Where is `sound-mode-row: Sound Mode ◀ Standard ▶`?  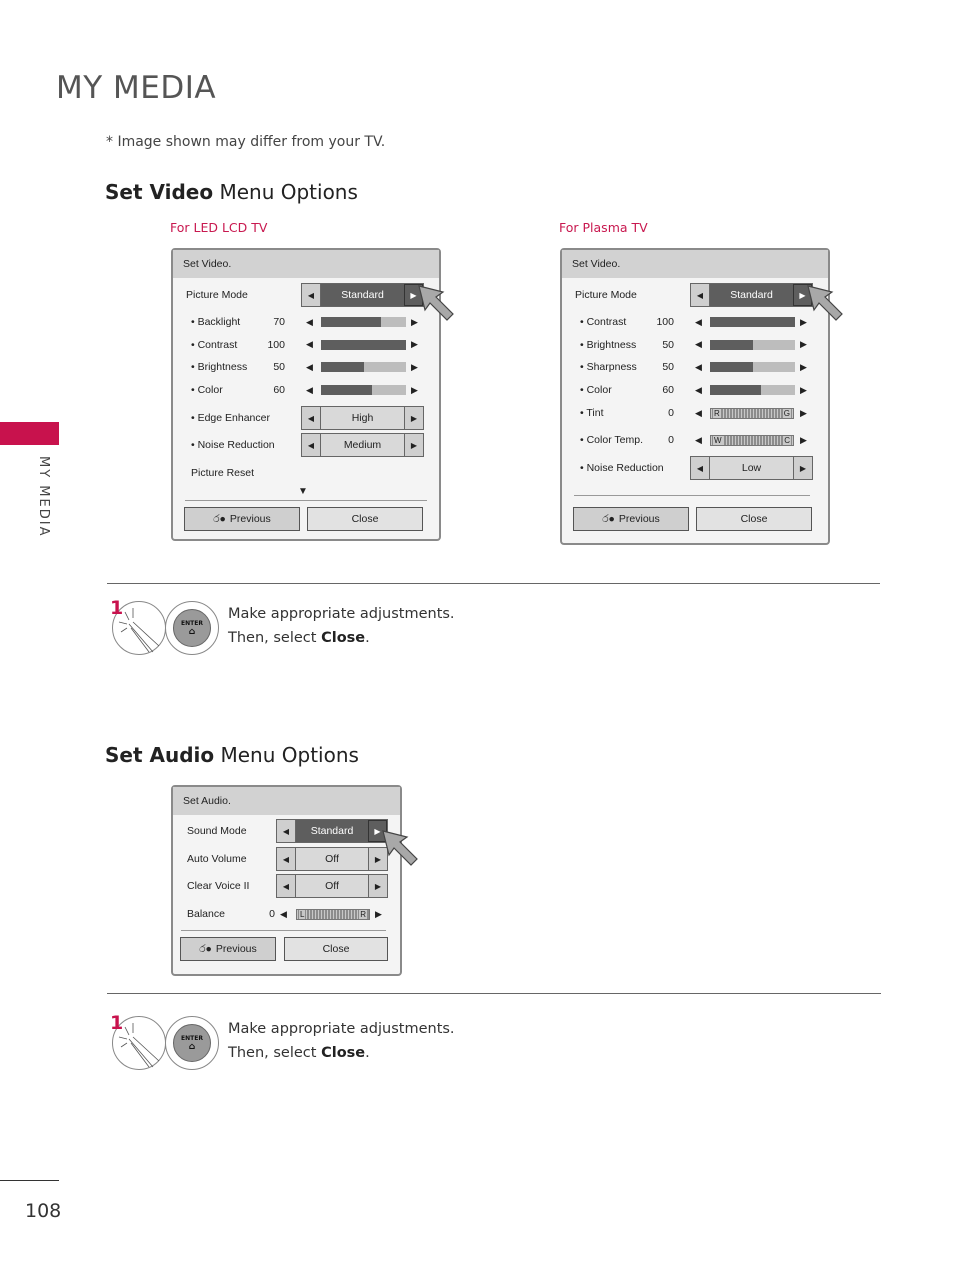
sound-mode-row: Sound Mode ◀ Standard ▶ is located at coordinates (286, 831).